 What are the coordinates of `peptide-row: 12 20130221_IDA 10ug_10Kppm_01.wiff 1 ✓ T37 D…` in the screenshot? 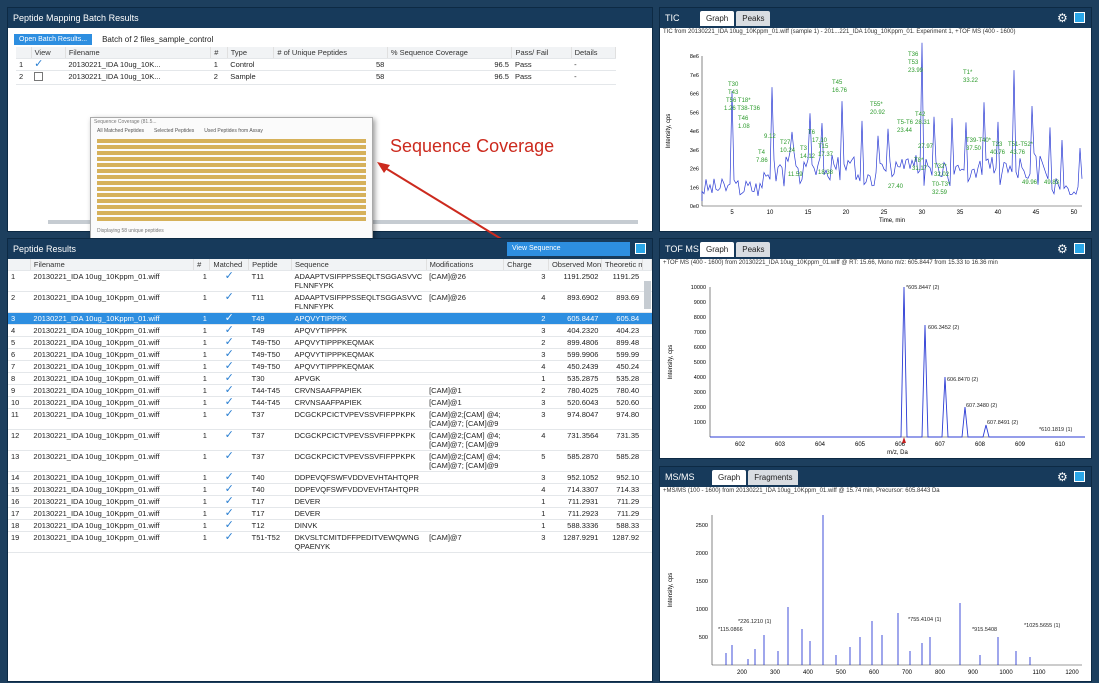 It's located at (330, 440).